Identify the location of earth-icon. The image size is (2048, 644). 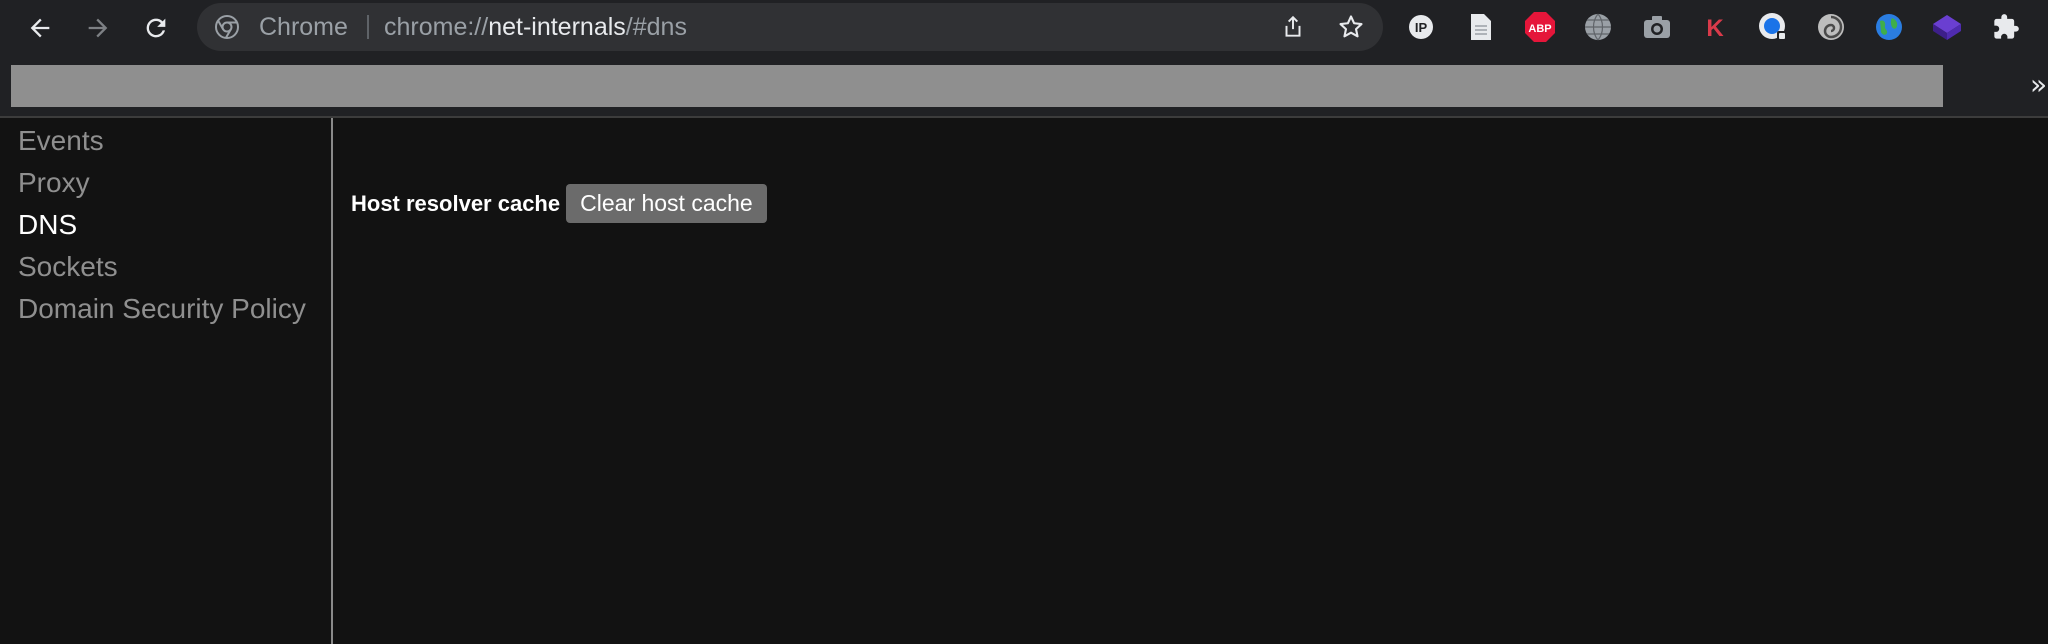
(1889, 27).